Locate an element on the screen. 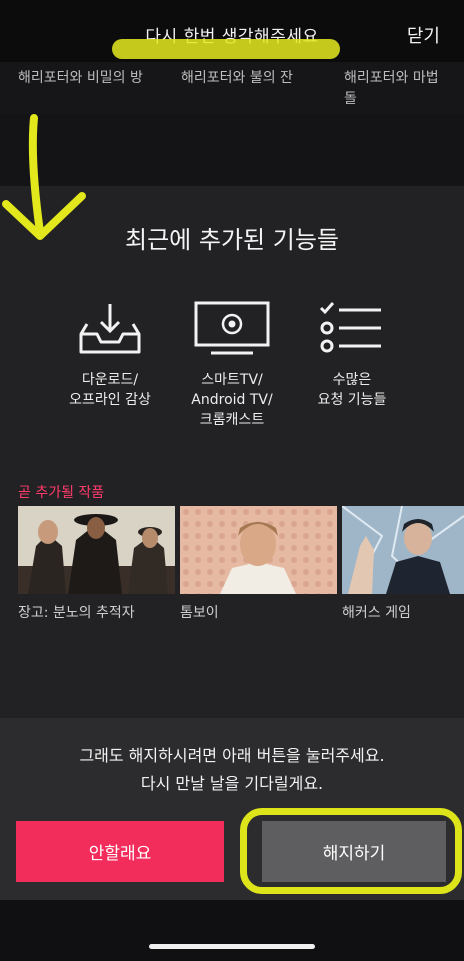  title-highlight-mark is located at coordinates (226, 49).